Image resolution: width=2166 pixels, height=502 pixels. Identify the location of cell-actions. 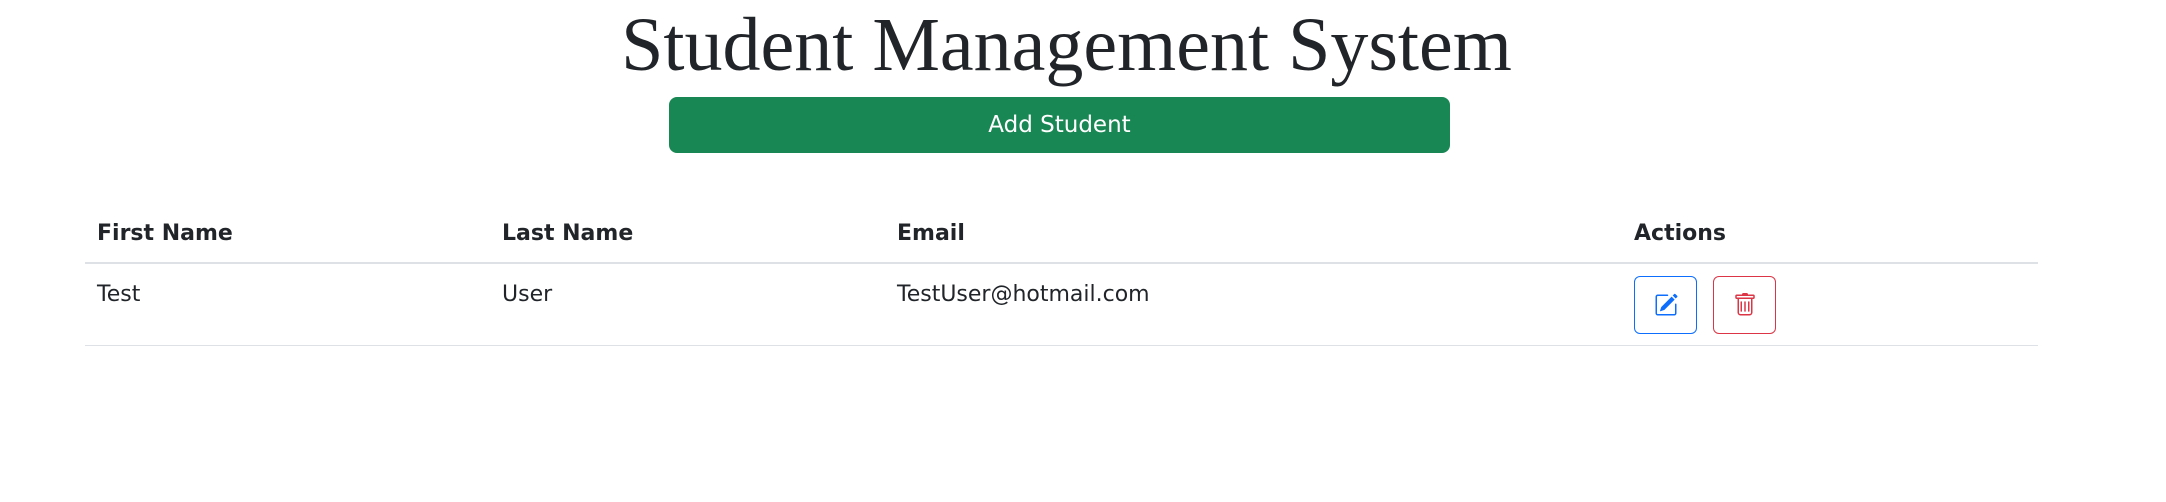
(1830, 304).